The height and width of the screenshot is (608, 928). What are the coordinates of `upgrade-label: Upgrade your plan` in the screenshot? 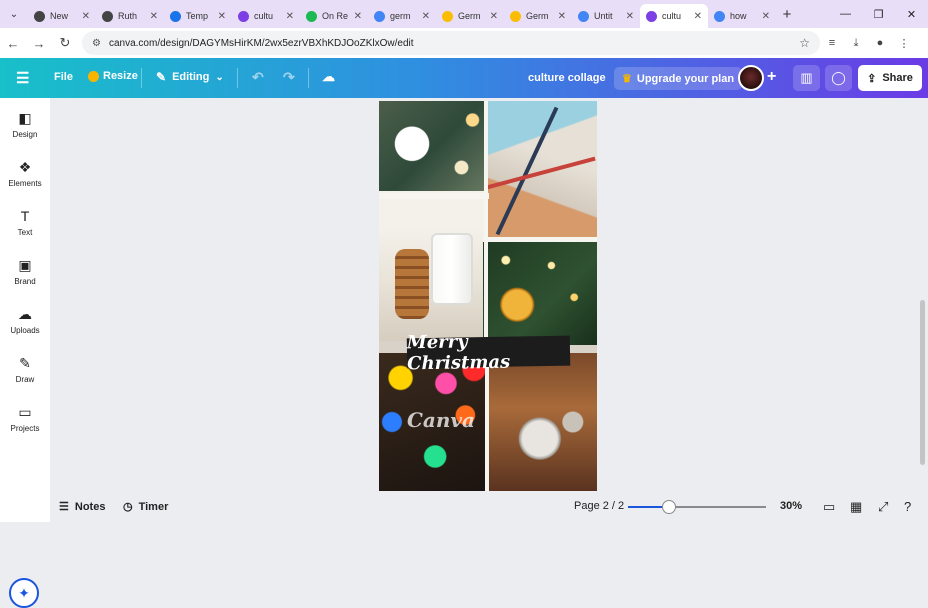 It's located at (685, 78).